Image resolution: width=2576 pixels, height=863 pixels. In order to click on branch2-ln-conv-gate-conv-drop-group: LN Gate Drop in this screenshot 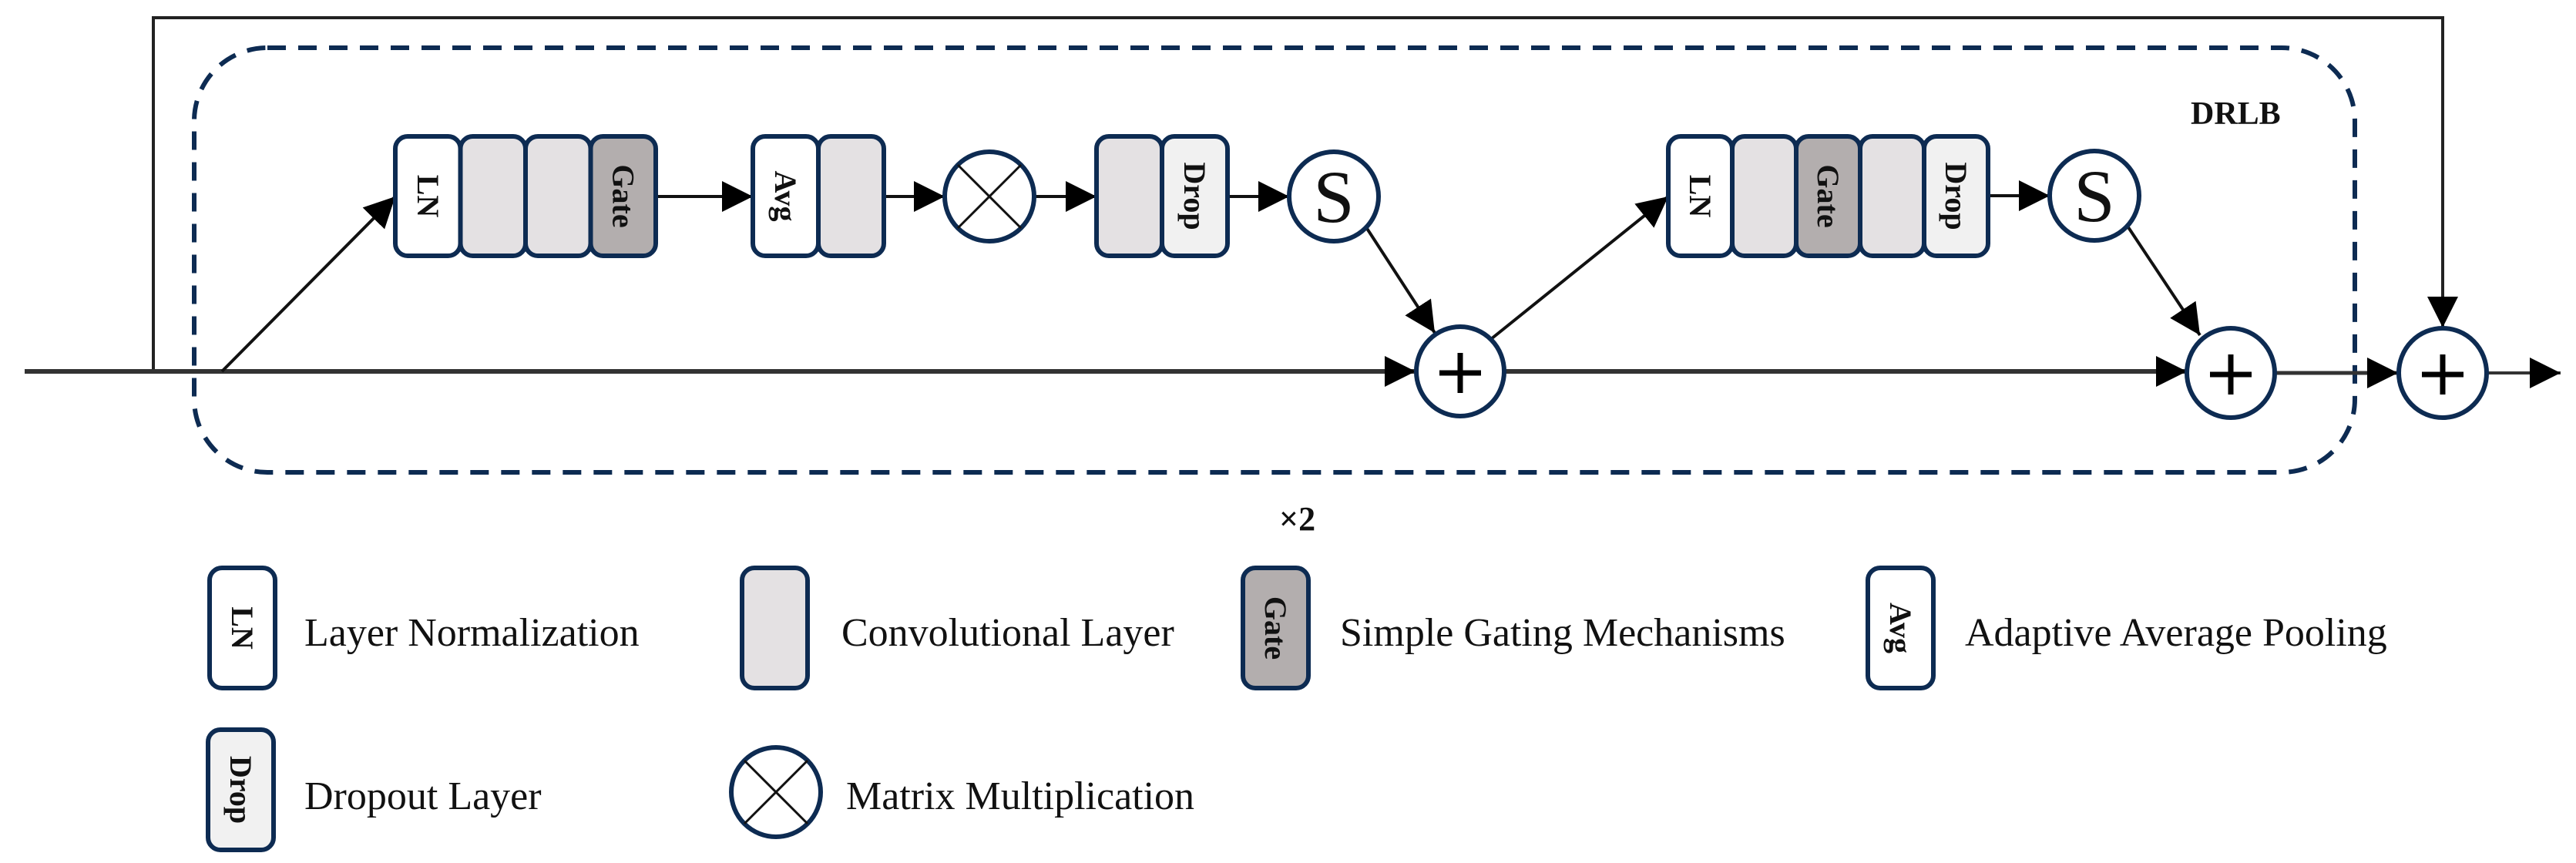, I will do `click(1828, 196)`.